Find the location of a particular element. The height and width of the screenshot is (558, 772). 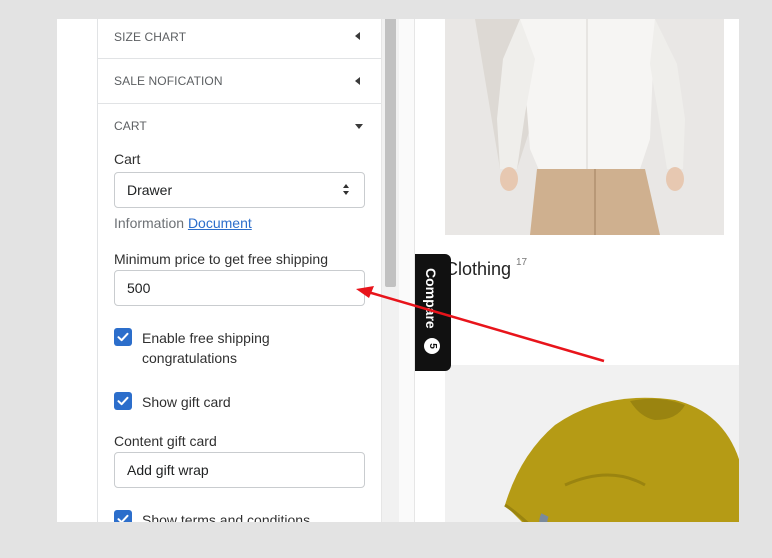

content-gift-card-label: Content gift card is located at coordinates (165, 441).